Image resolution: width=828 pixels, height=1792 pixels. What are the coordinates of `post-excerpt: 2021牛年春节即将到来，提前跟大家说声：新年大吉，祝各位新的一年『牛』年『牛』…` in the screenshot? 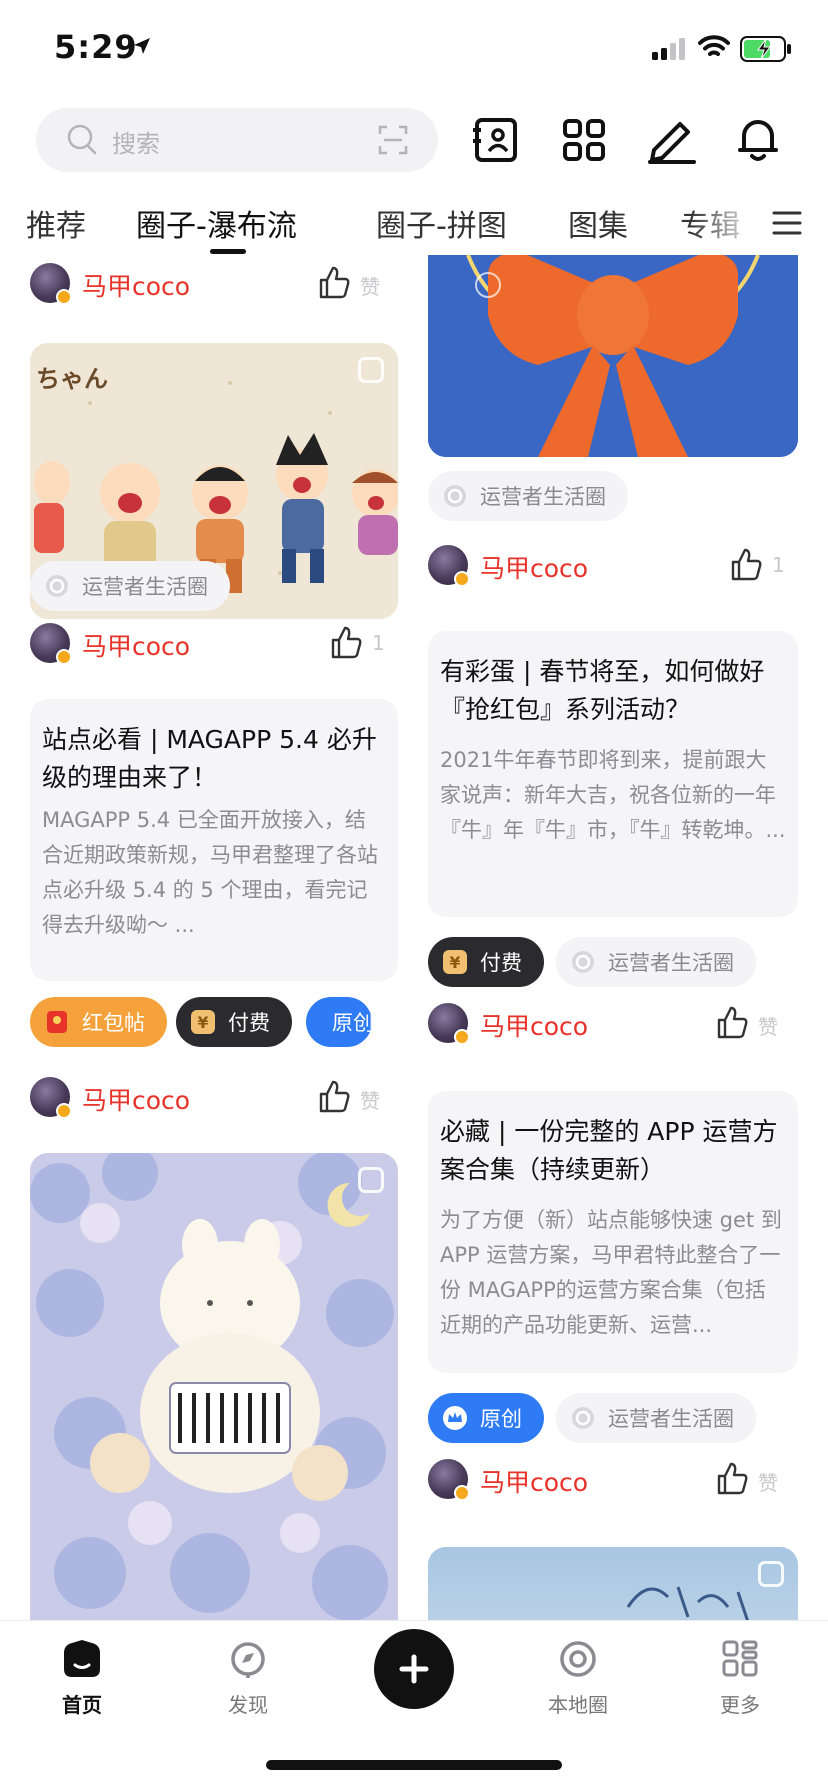 It's located at (613, 795).